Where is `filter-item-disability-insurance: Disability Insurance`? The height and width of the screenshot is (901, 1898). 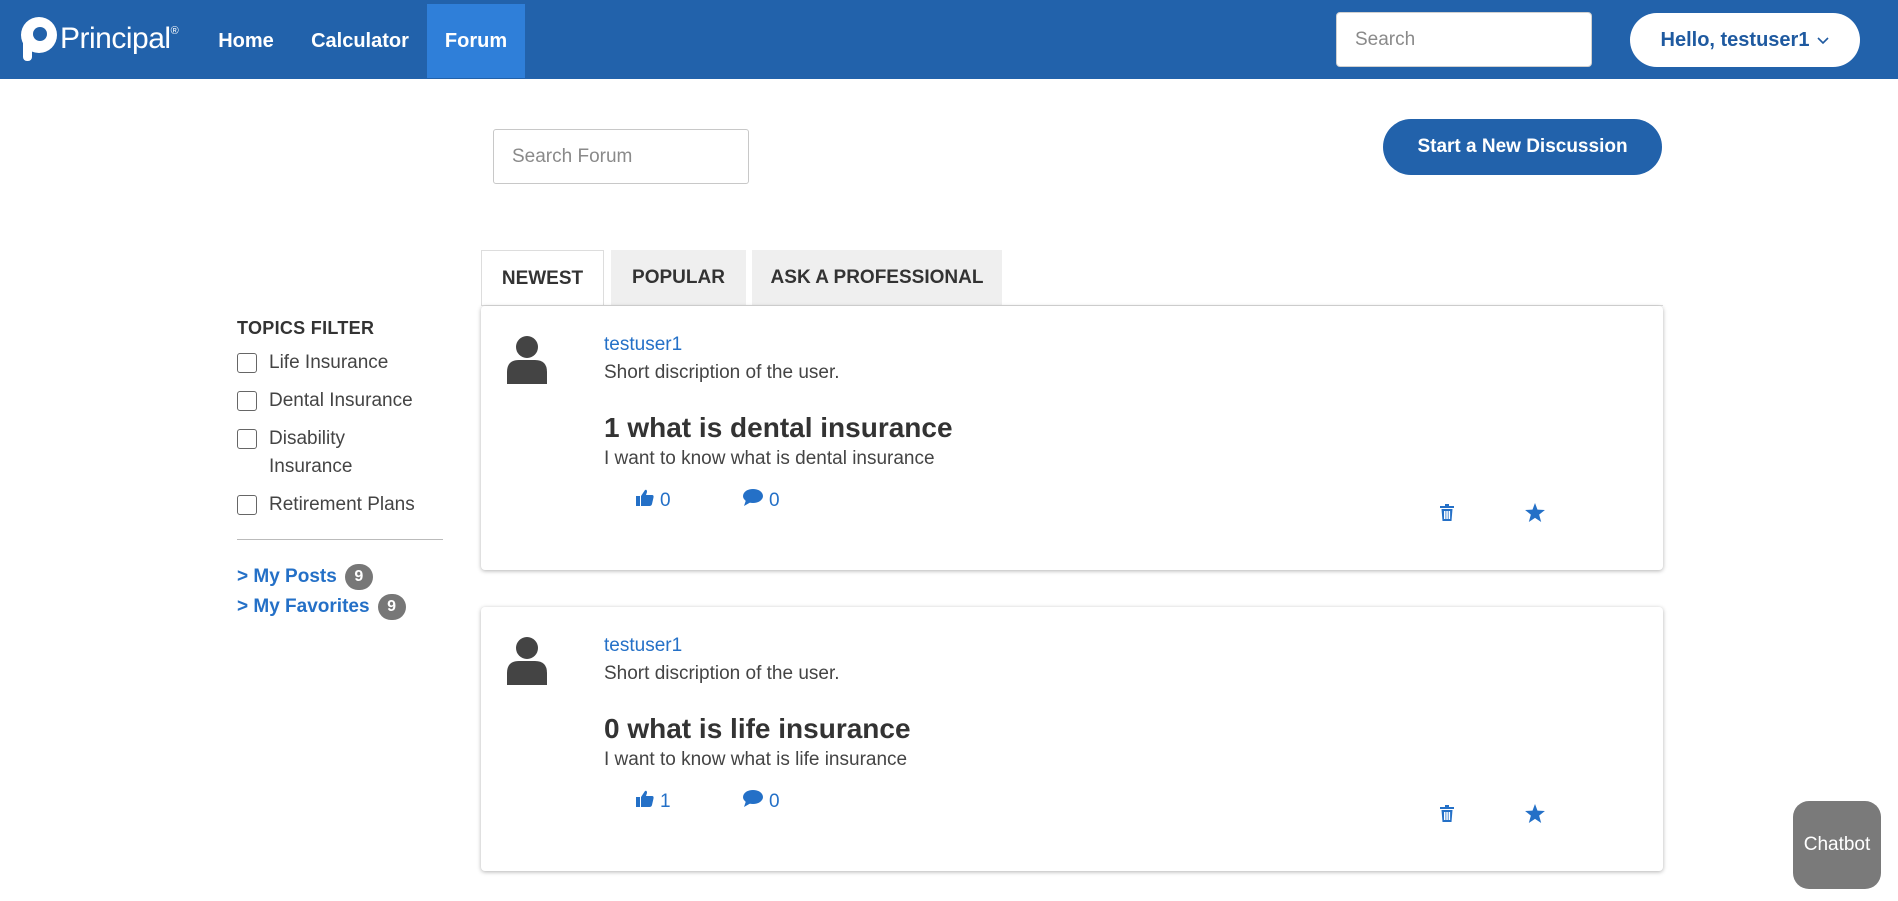 filter-item-disability-insurance: Disability Insurance is located at coordinates (340, 453).